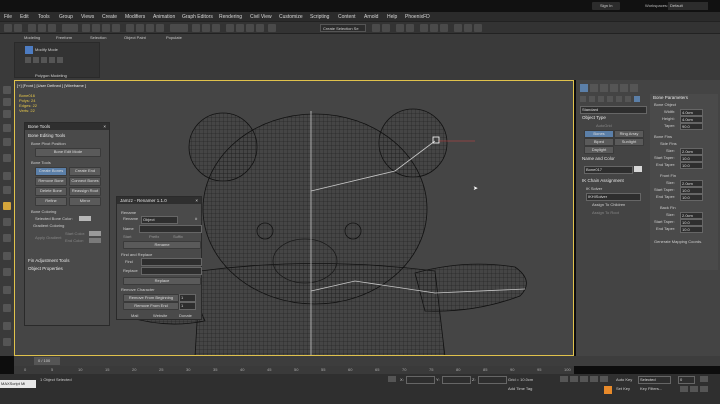 Image resolution: width=720 pixels, height=404 pixels. Describe the element at coordinates (691, 222) in the screenshot. I see `back-start-taper-input: 10.0` at that location.